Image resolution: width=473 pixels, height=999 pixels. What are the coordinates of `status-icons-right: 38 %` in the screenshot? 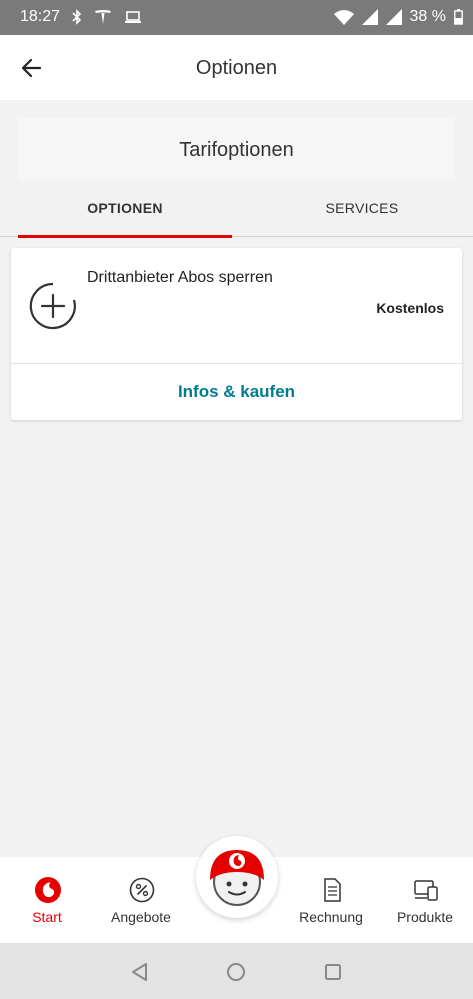 It's located at (398, 17).